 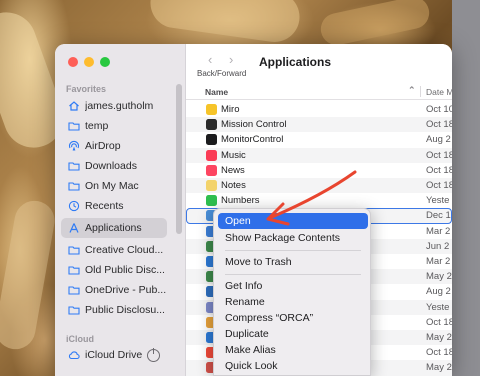 I want to click on desktop-right-edge, so click(x=466, y=188).